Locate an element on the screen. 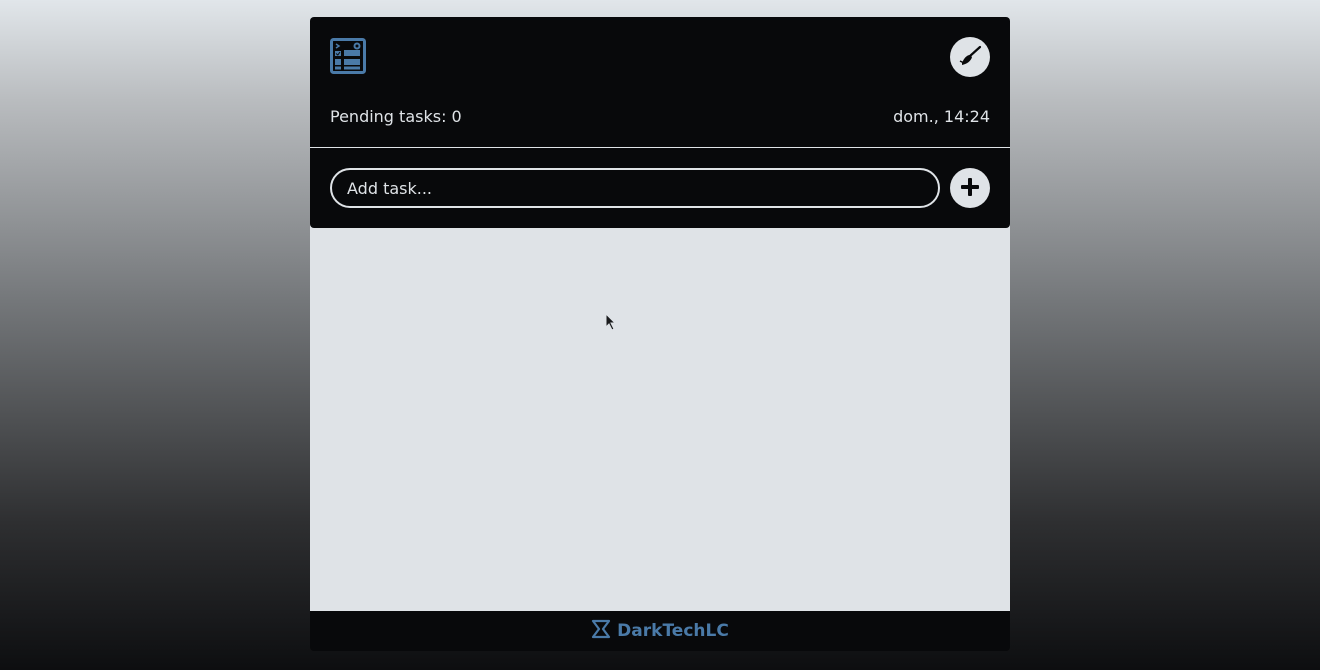 The image size is (1320, 670). clear-tasks-button is located at coordinates (970, 57).